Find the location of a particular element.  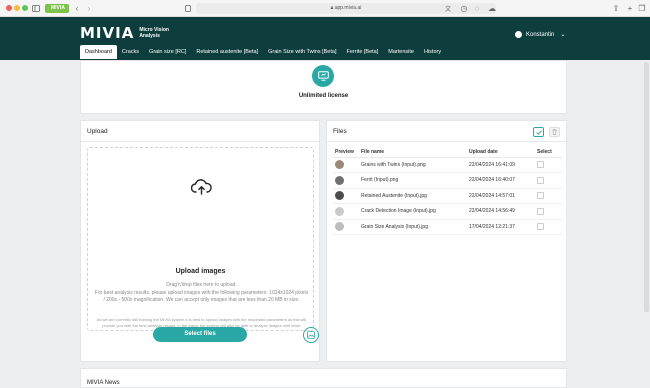

trash-icon is located at coordinates (554, 132).